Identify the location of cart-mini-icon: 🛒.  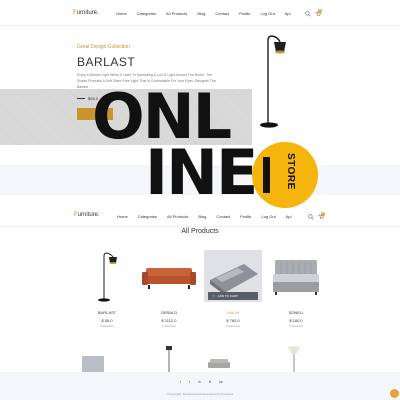
(214, 296).